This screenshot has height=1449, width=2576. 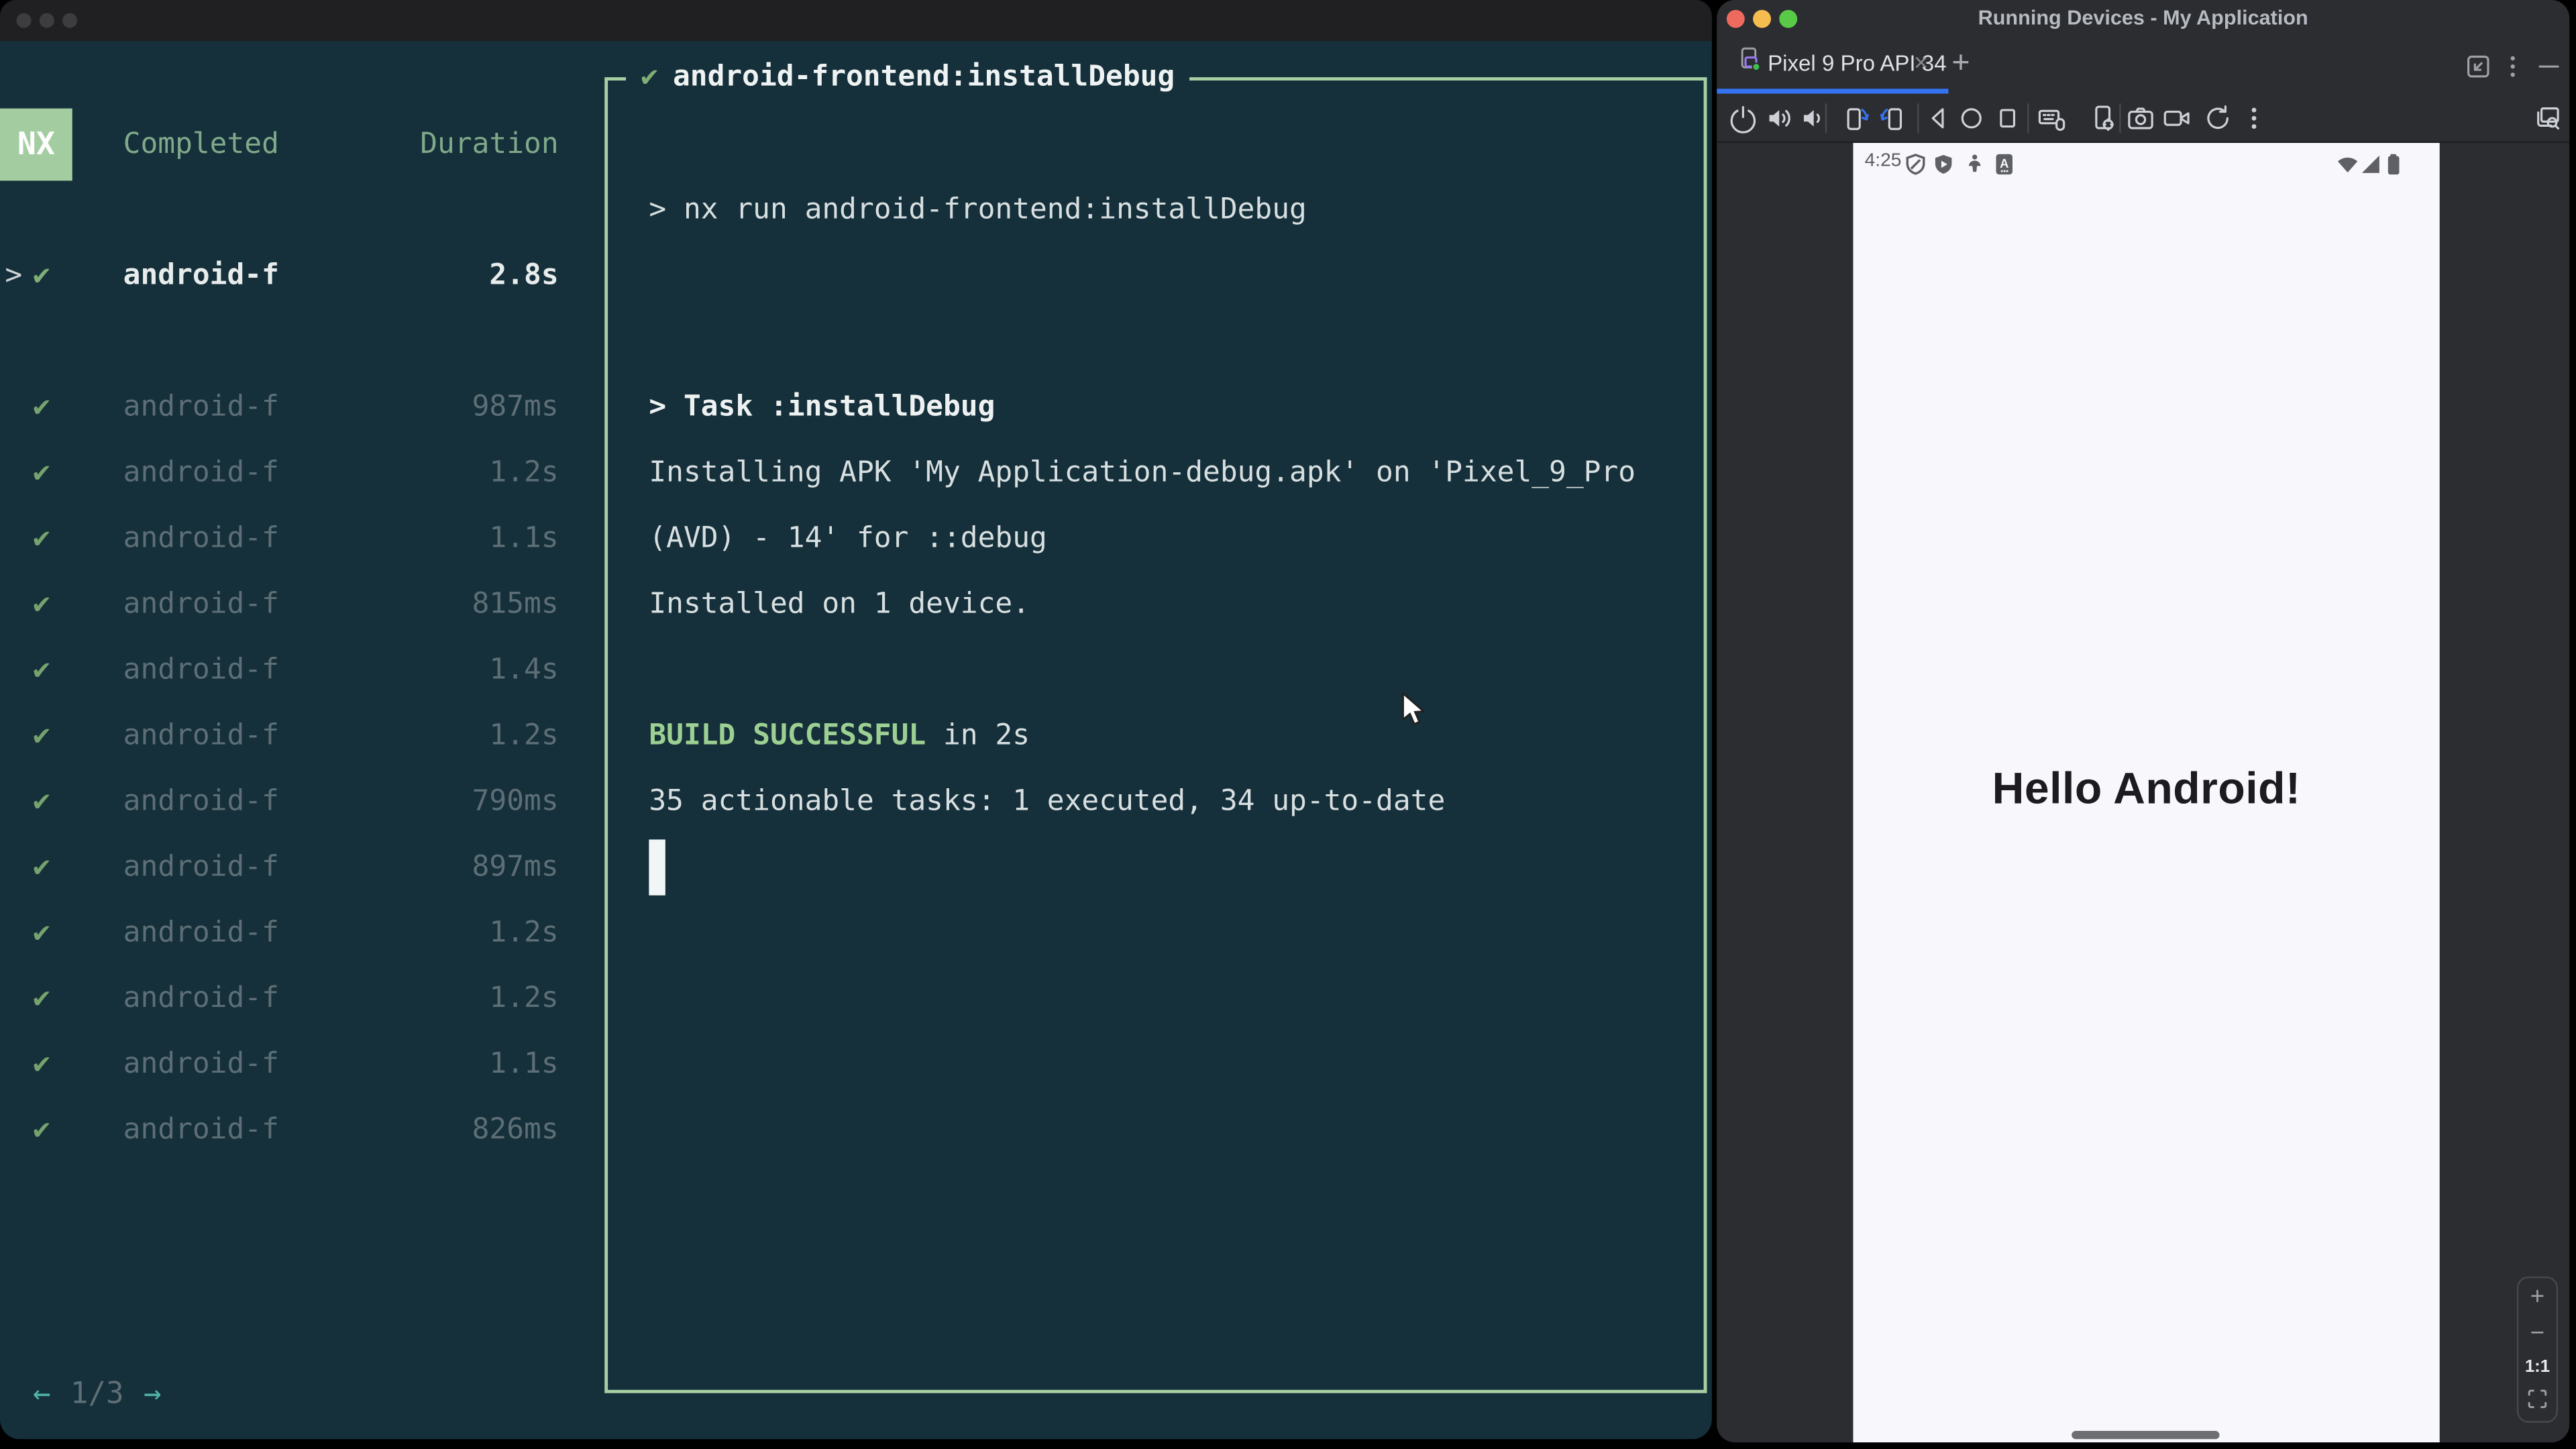 I want to click on prev-page-arrow: ←, so click(x=42, y=1393).